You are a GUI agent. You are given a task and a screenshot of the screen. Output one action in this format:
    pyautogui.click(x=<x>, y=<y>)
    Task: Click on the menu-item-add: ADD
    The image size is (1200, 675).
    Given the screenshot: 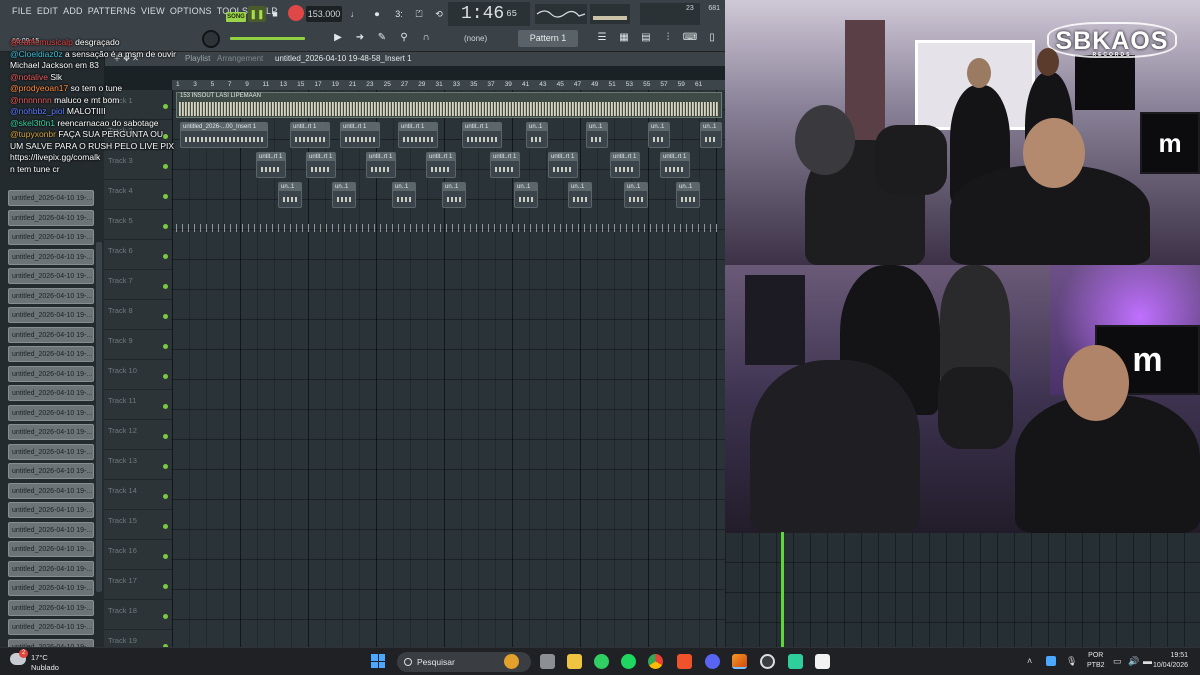 What is the action you would take?
    pyautogui.click(x=73, y=11)
    